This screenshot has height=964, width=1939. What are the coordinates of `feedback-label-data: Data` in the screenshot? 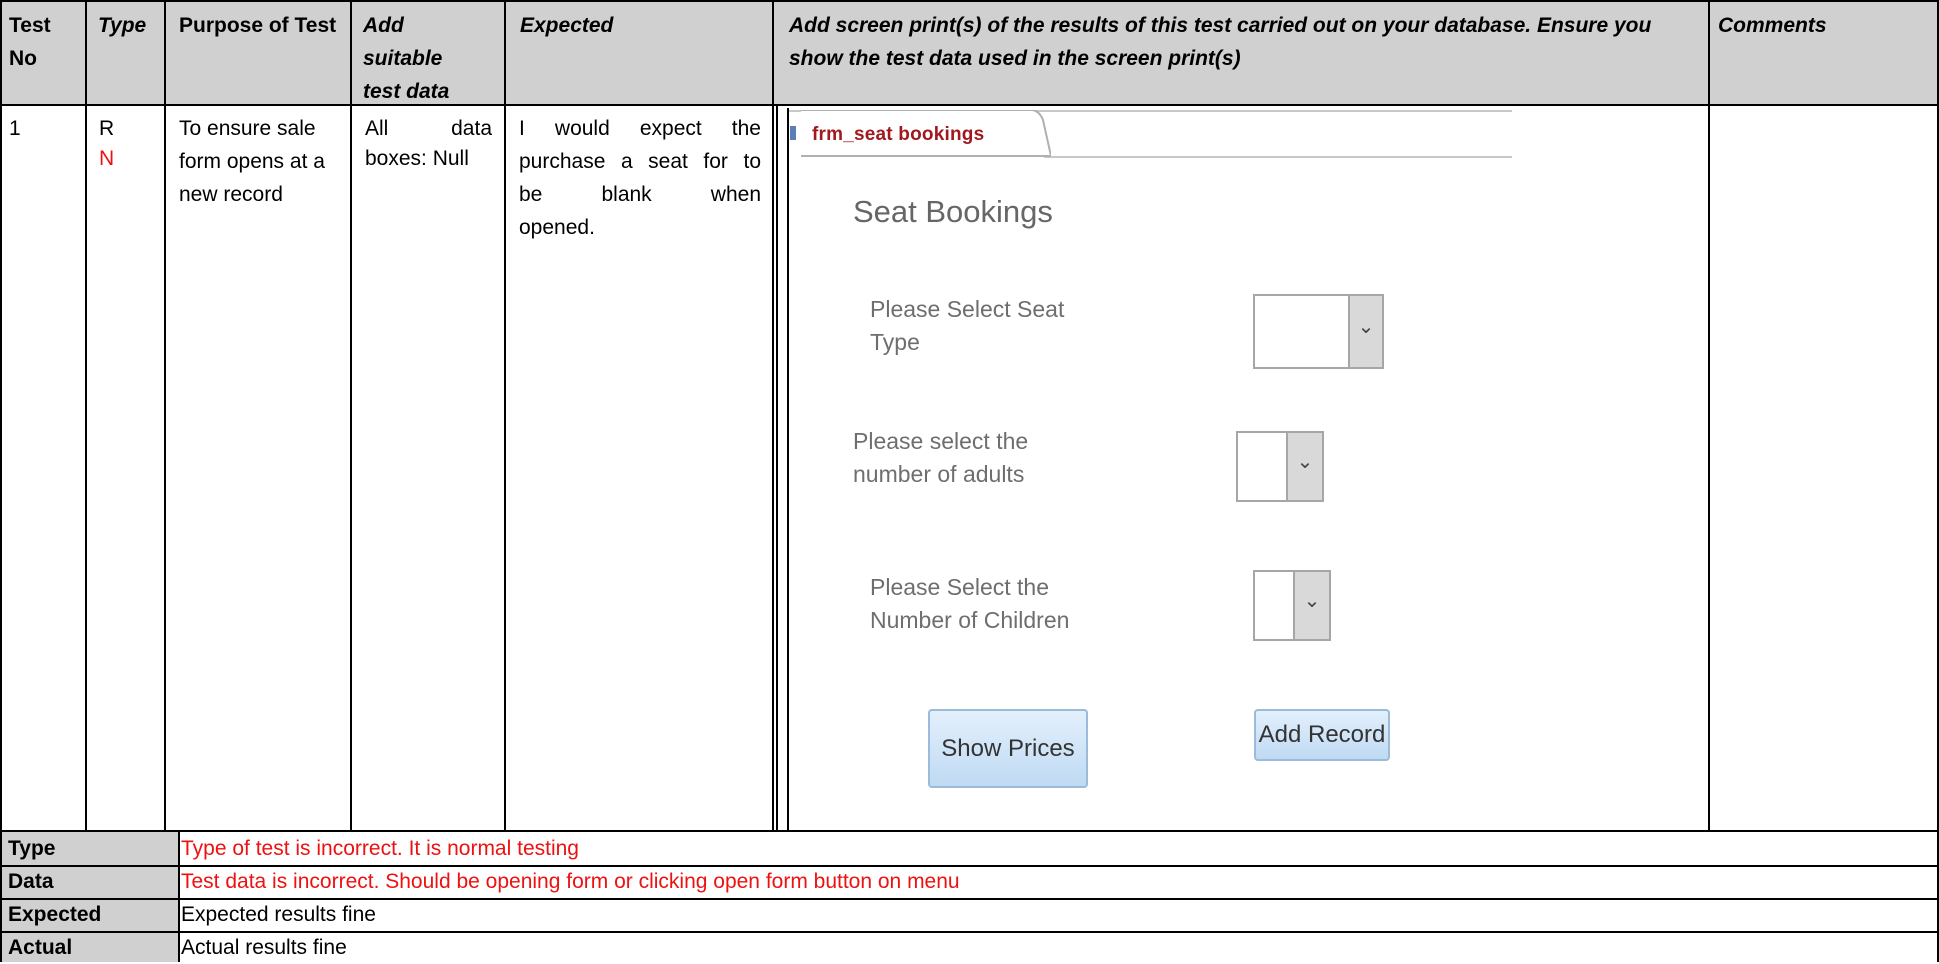 It's located at (31, 881).